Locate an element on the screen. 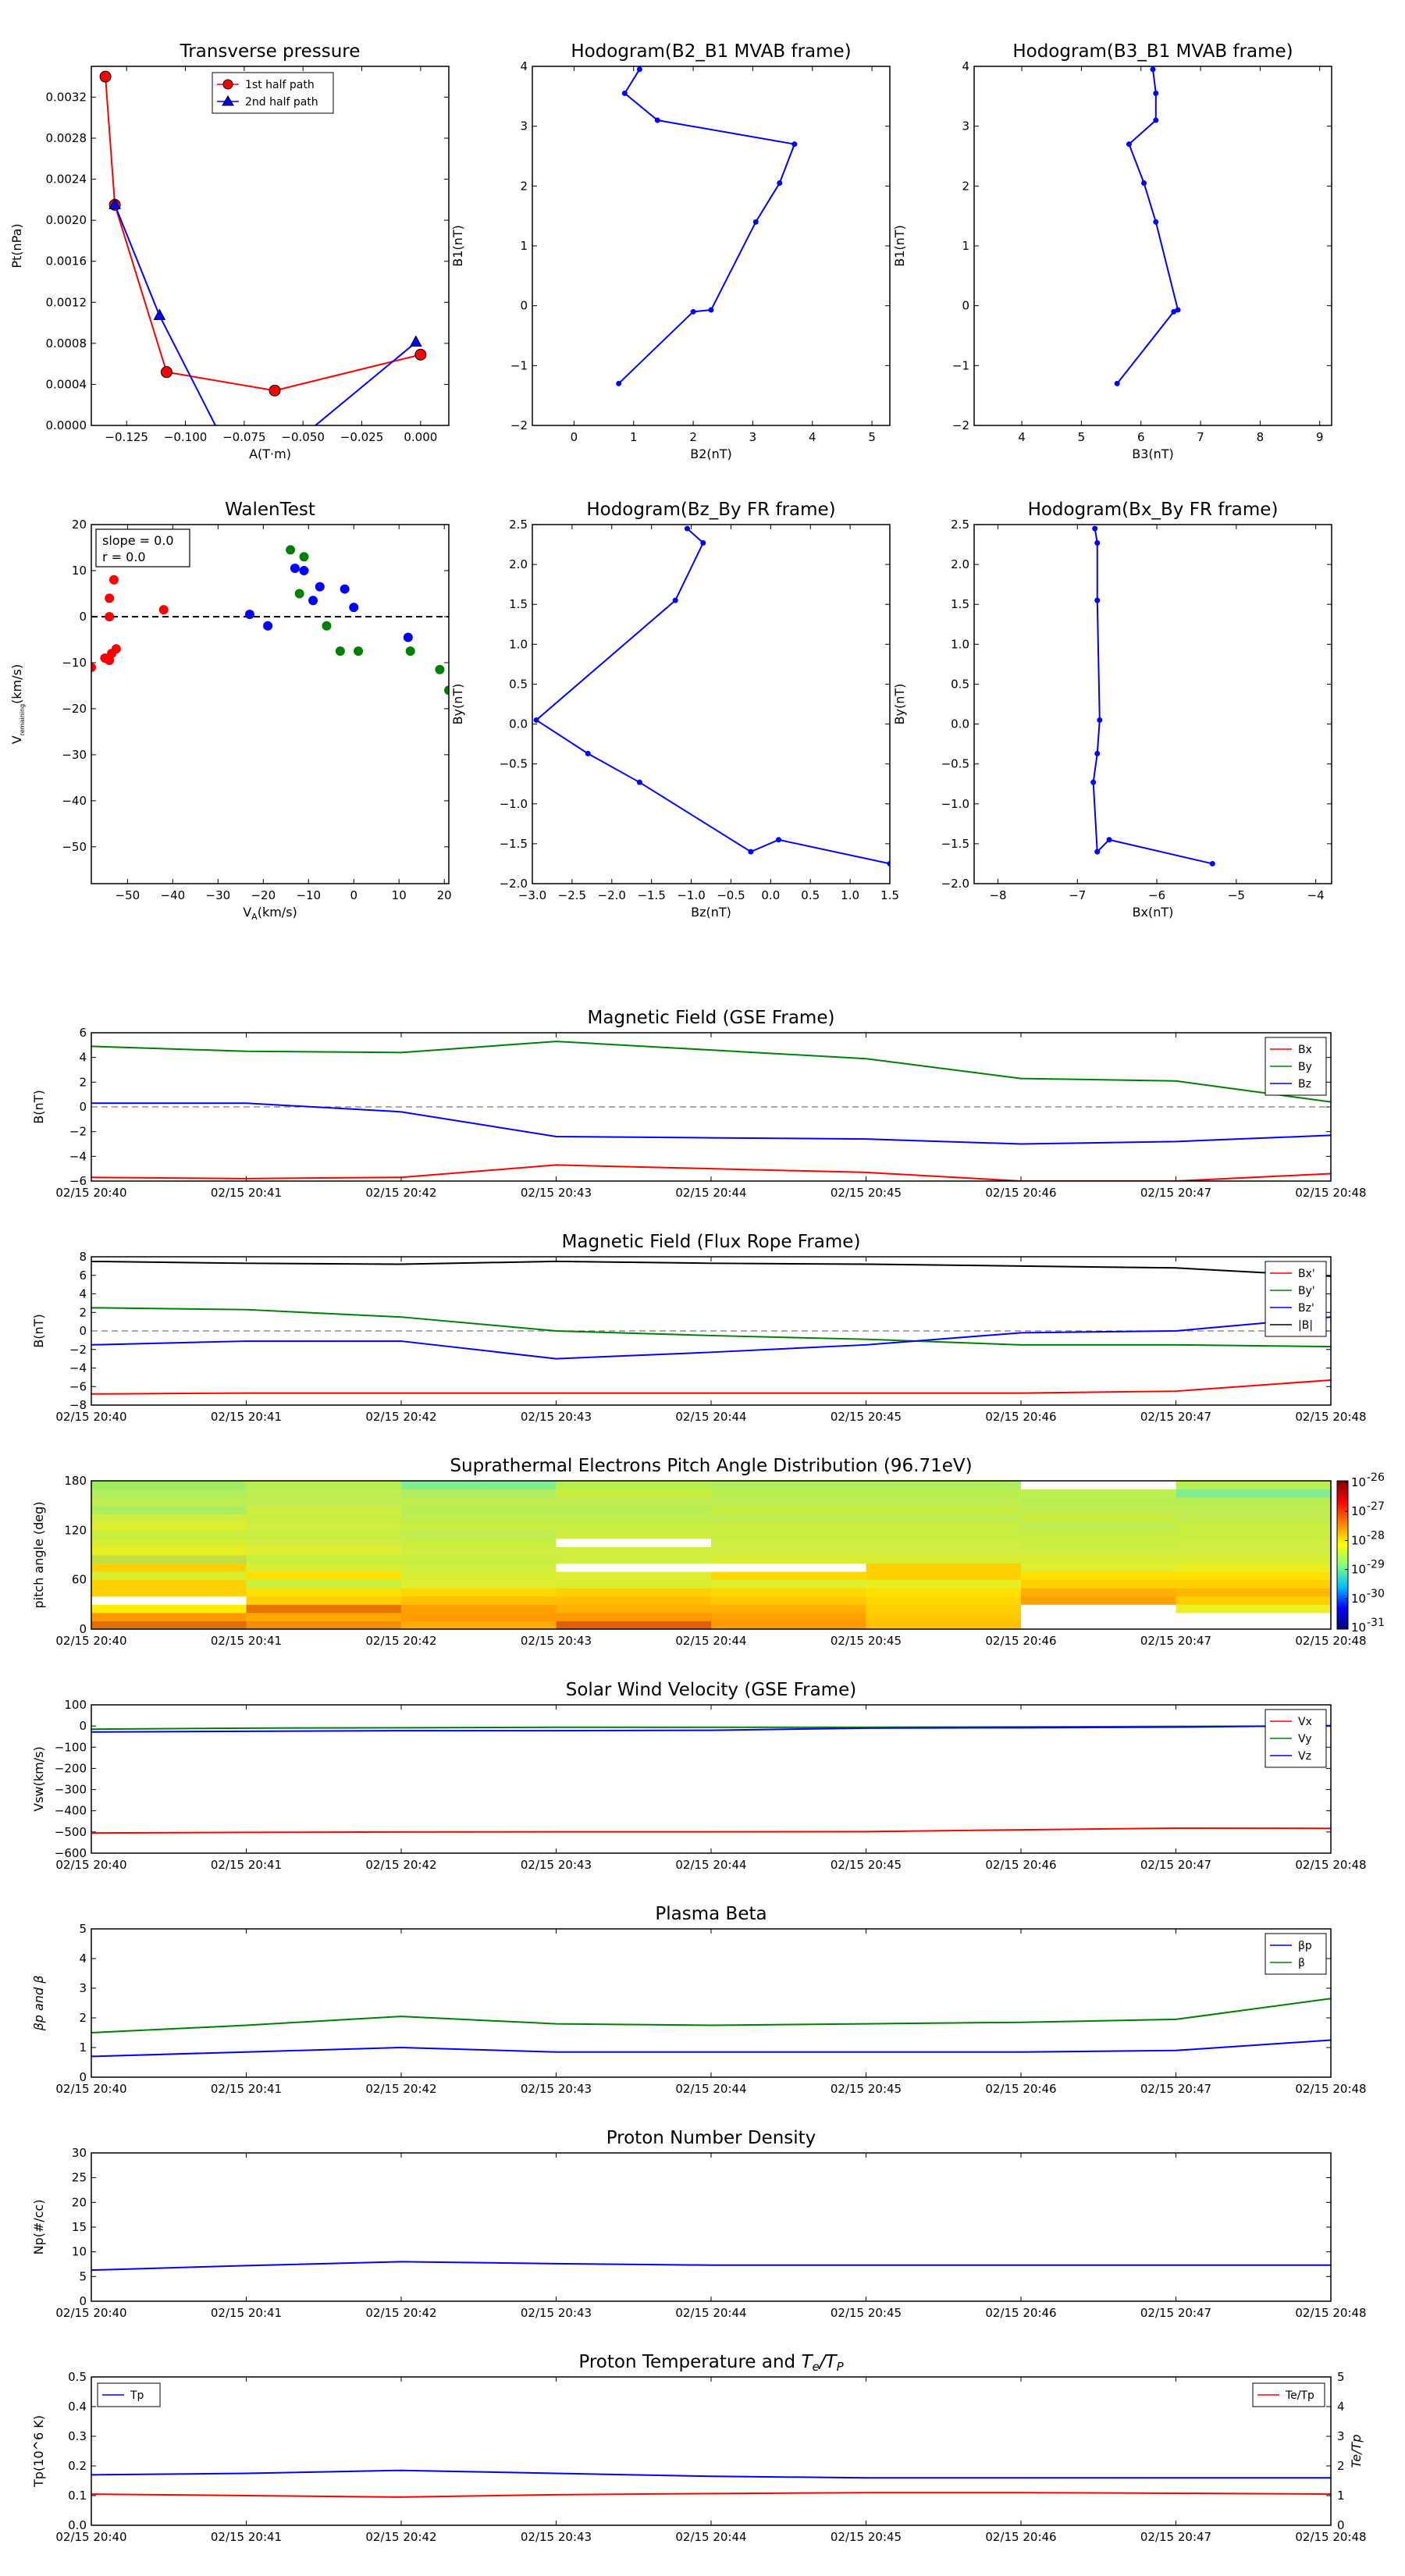 The width and height of the screenshot is (1405, 2576). colorbar-tick-exponent: -26 is located at coordinates (1376, 1477).